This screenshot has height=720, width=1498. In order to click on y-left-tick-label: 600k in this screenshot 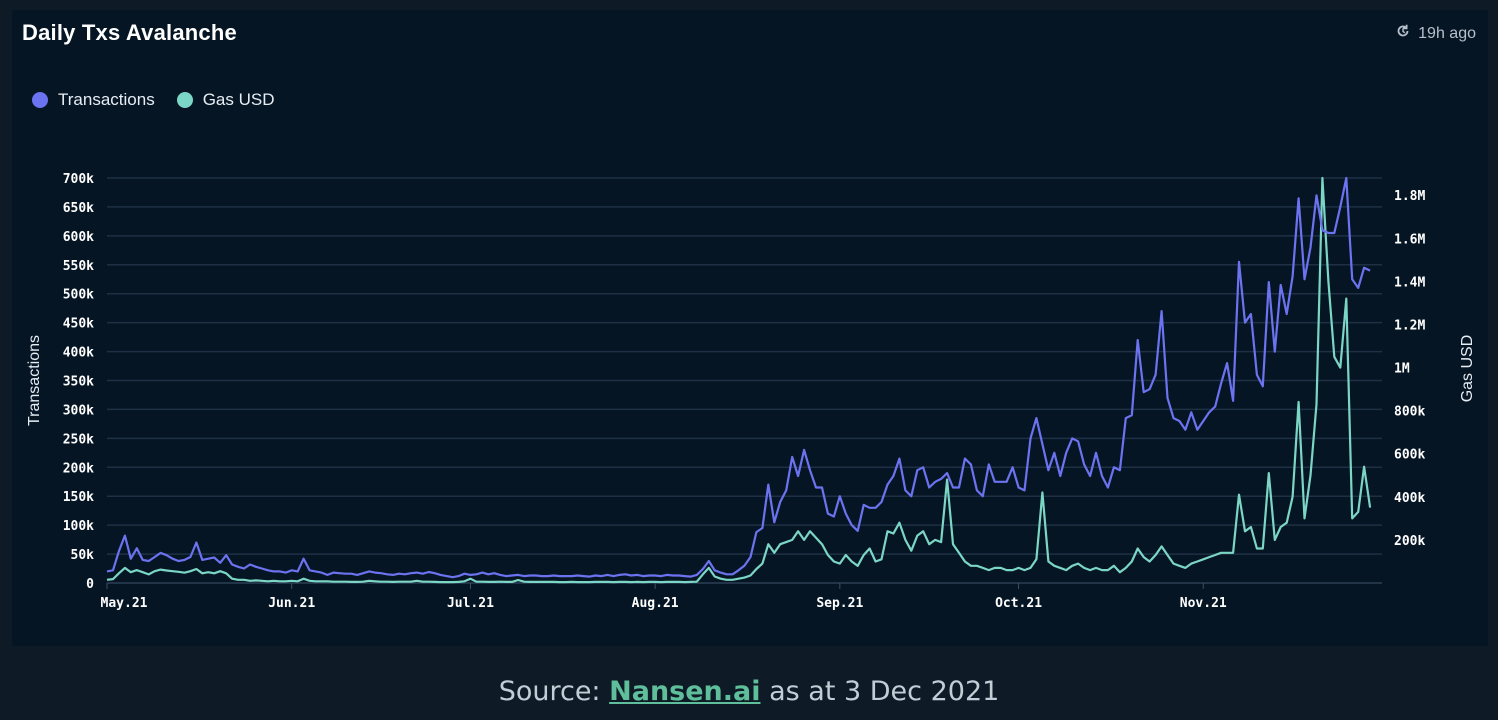, I will do `click(78, 237)`.